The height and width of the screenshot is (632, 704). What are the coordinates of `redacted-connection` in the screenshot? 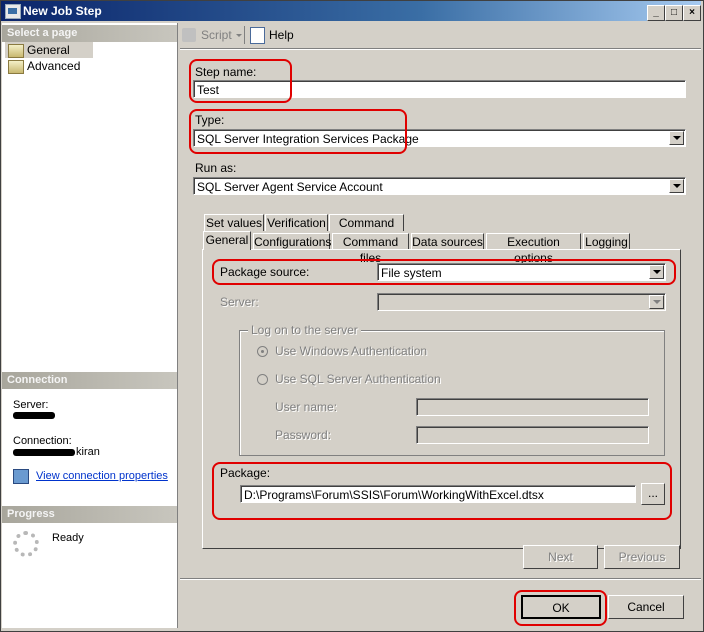 It's located at (44, 452).